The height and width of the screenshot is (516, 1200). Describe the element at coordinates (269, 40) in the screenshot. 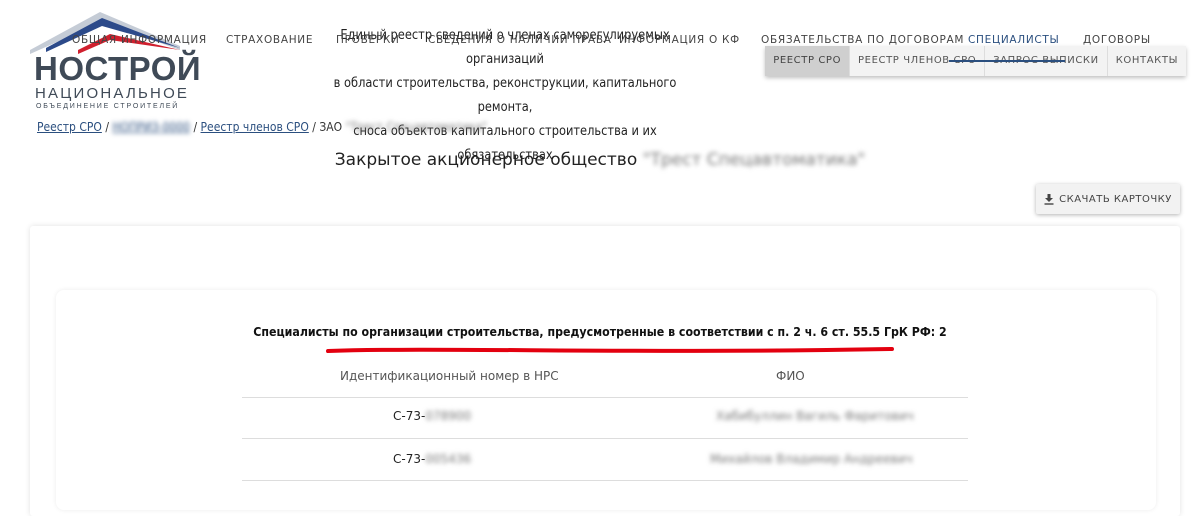

I see `tab-insurance: СТРАХОВАНИЕ` at that location.